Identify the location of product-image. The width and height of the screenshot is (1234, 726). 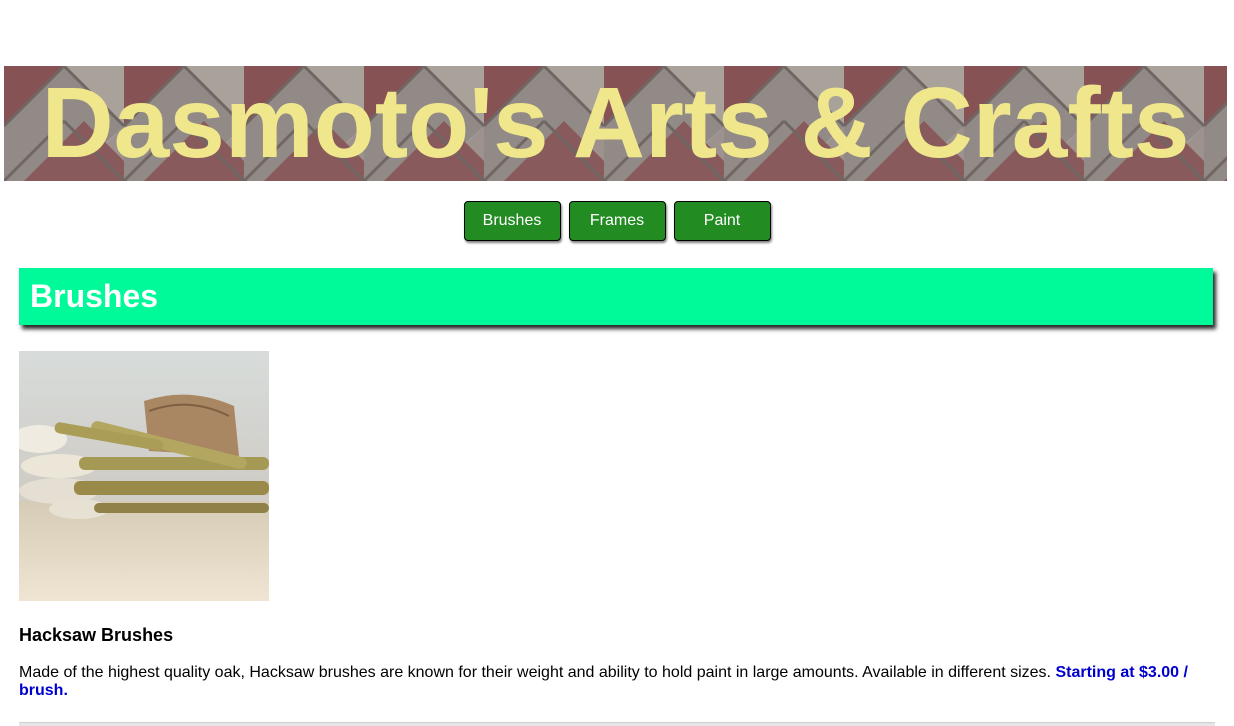
(144, 476).